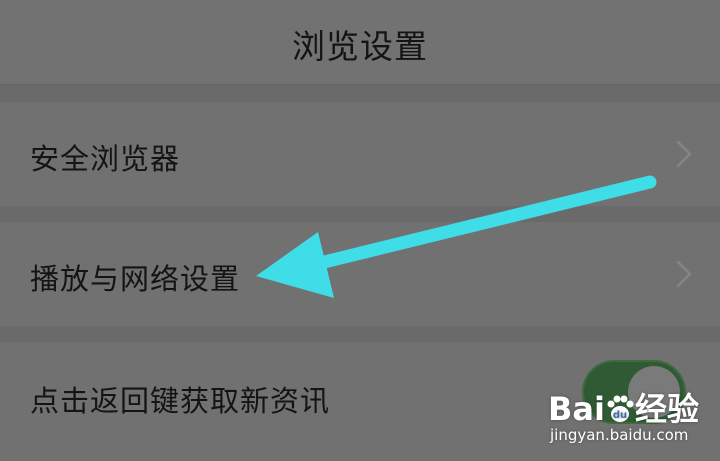 The height and width of the screenshot is (461, 720). Describe the element at coordinates (105, 159) in the screenshot. I see `settings-item-label: 安全浏览器` at that location.